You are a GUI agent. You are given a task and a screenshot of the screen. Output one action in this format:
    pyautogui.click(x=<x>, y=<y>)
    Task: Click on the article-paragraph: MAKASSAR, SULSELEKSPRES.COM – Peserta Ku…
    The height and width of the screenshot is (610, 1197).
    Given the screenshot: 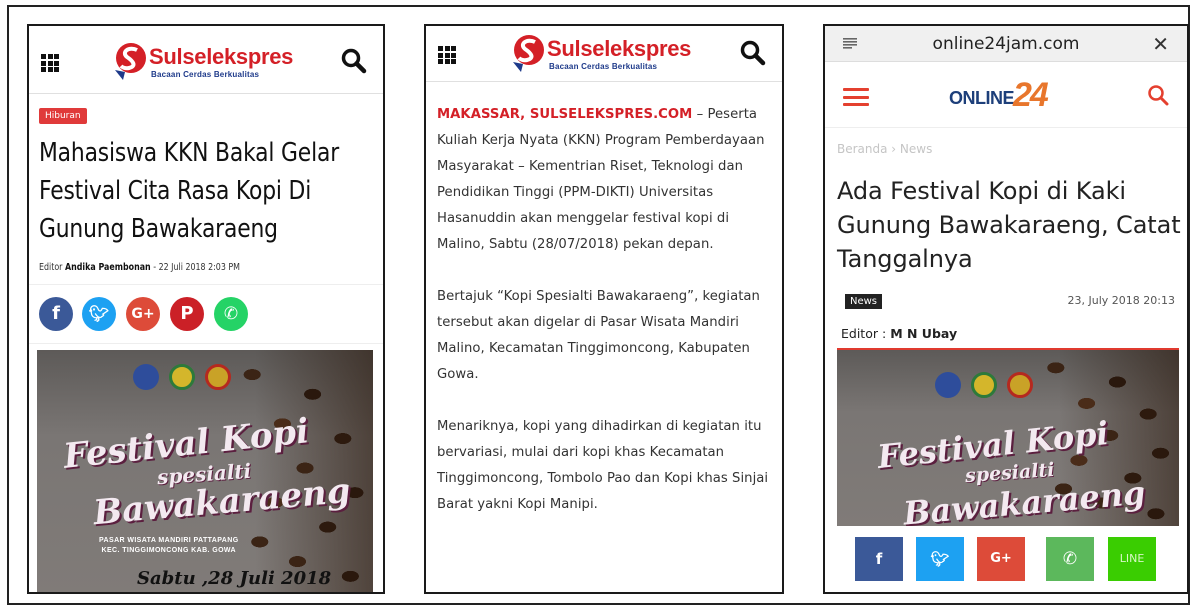 What is the action you would take?
    pyautogui.click(x=607, y=180)
    